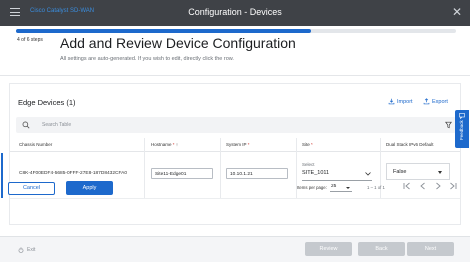 The width and height of the screenshot is (470, 262). What do you see at coordinates (30, 40) in the screenshot?
I see `steps-counter: 4 of 6 steps` at bounding box center [30, 40].